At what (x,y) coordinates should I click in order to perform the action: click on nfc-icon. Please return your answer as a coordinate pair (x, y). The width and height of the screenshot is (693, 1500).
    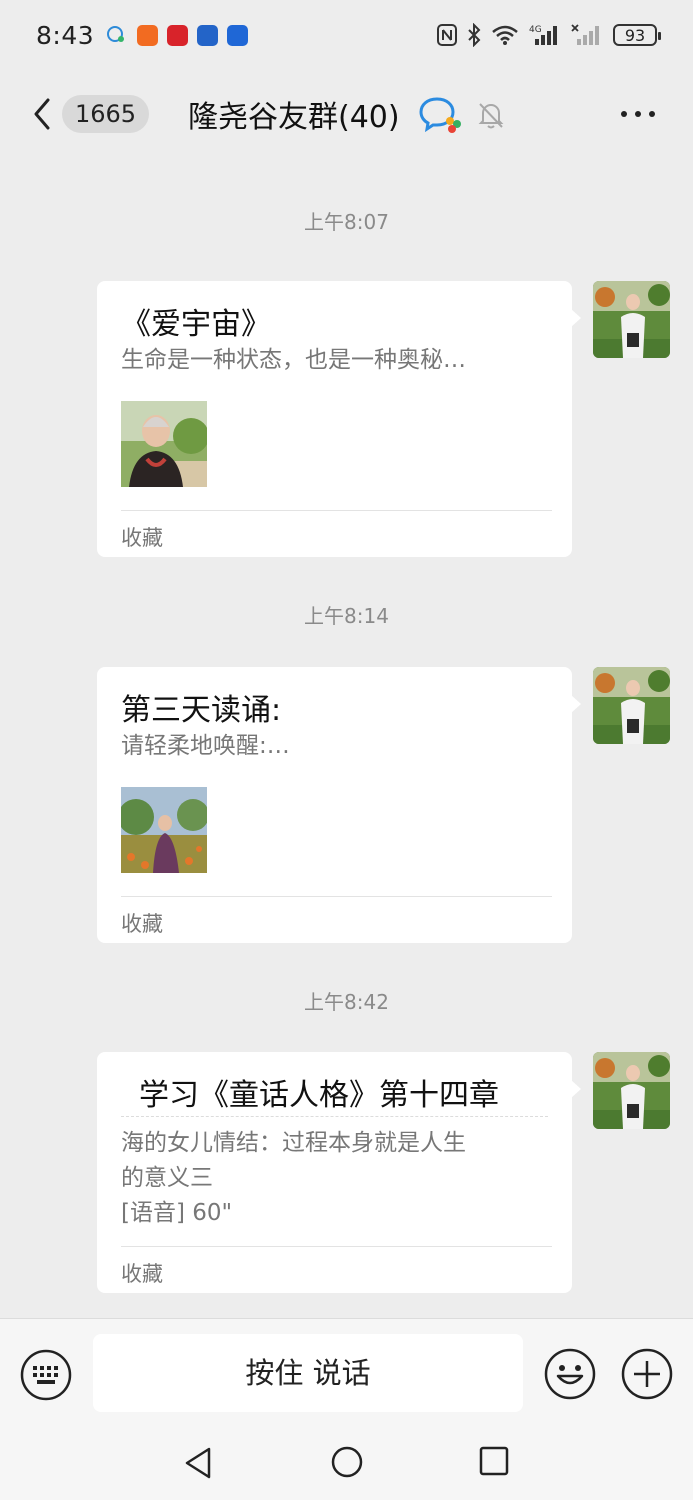
    Looking at the image, I should click on (447, 35).